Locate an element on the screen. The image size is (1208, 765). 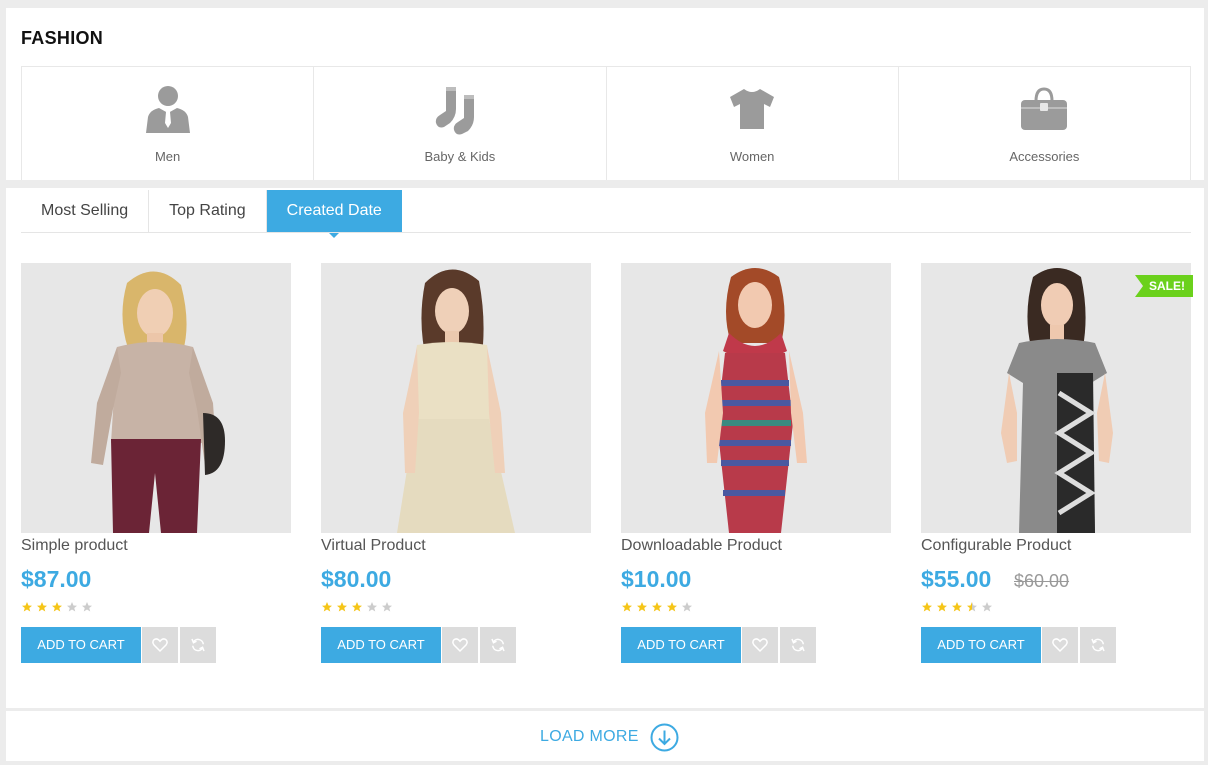
sale-badge: SALE! is located at coordinates (1164, 286).